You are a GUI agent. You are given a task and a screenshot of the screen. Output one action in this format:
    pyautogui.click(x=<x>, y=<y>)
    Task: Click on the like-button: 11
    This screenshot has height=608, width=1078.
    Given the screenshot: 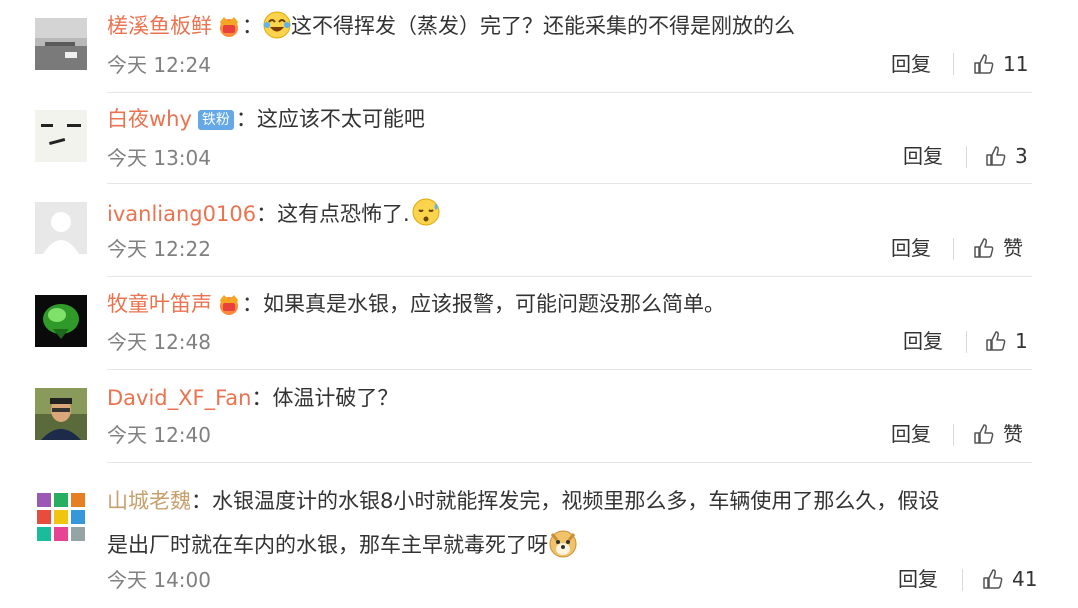 What is the action you would take?
    pyautogui.click(x=1000, y=64)
    